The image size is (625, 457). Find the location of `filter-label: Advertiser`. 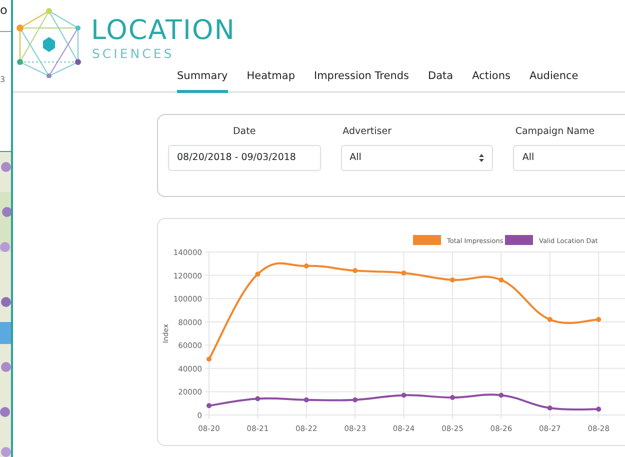

filter-label: Advertiser is located at coordinates (367, 132).